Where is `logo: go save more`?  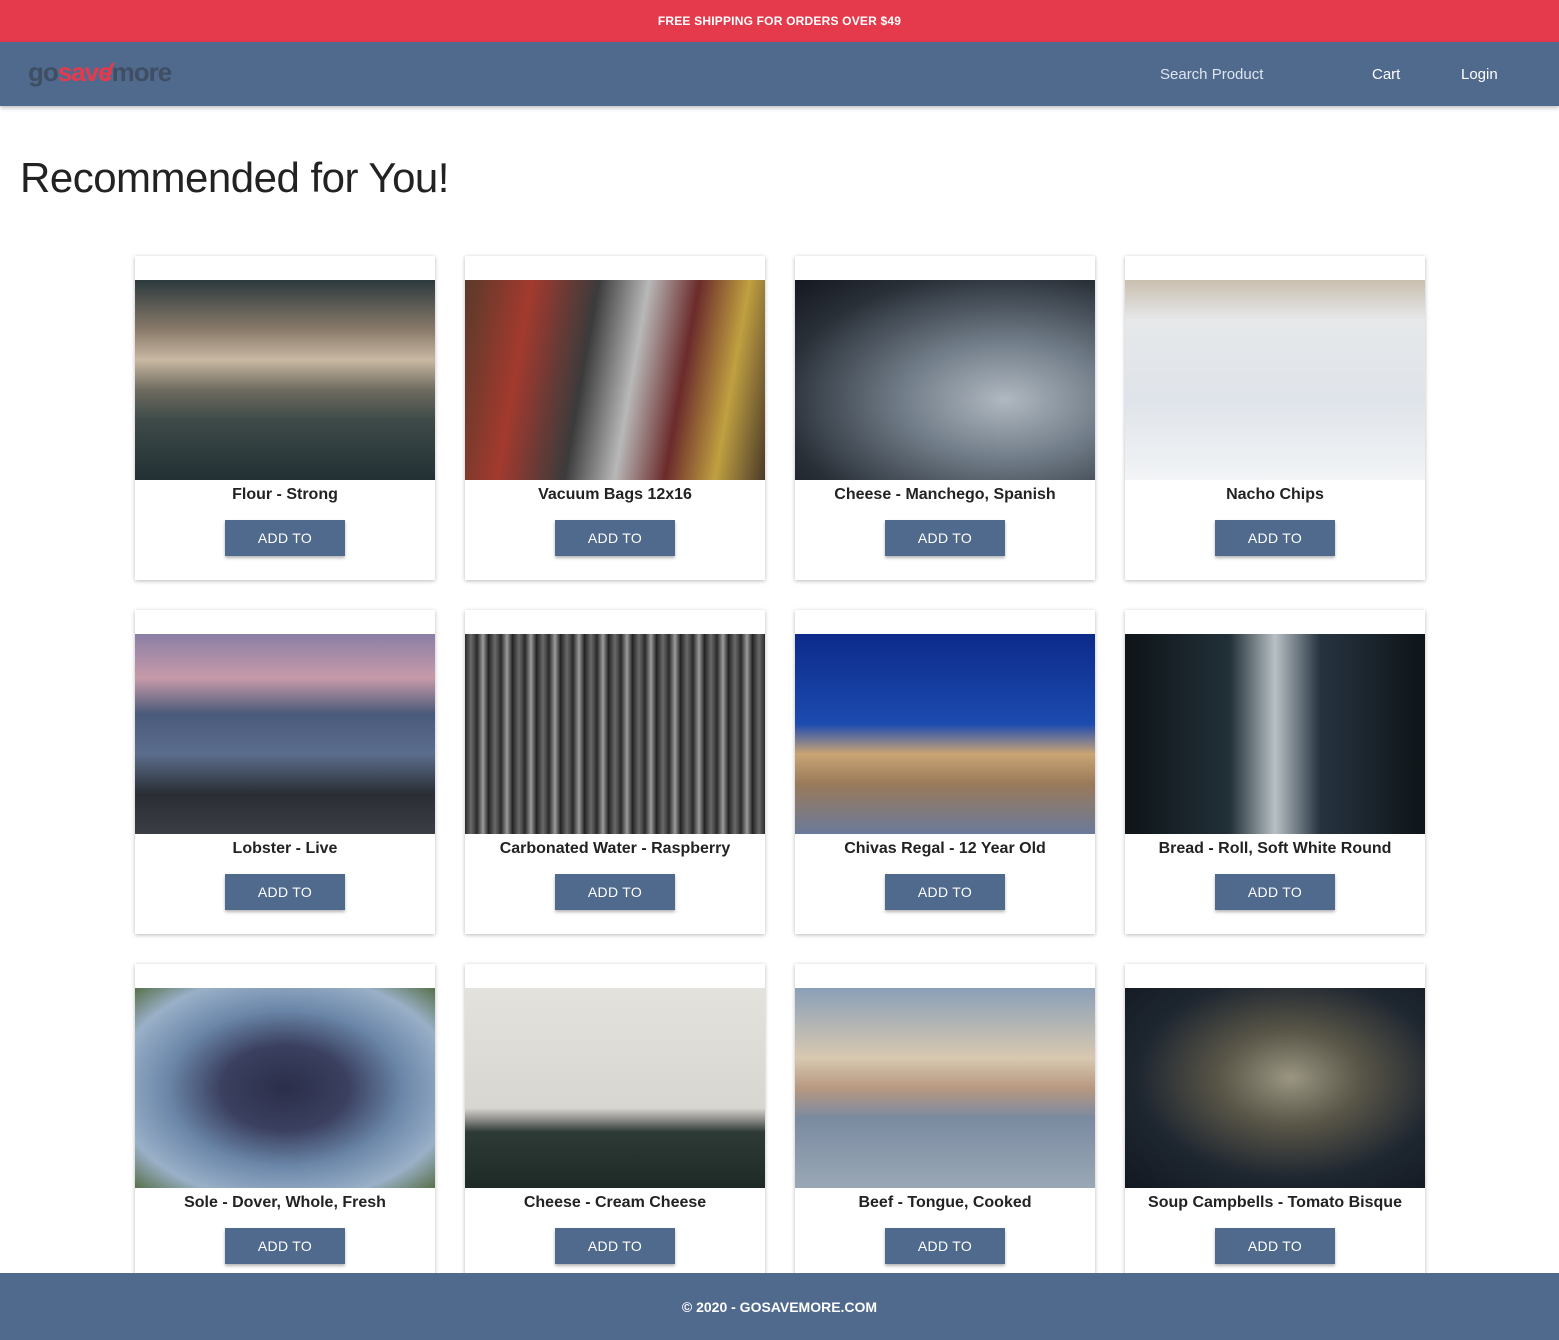 logo: go save more is located at coordinates (100, 72).